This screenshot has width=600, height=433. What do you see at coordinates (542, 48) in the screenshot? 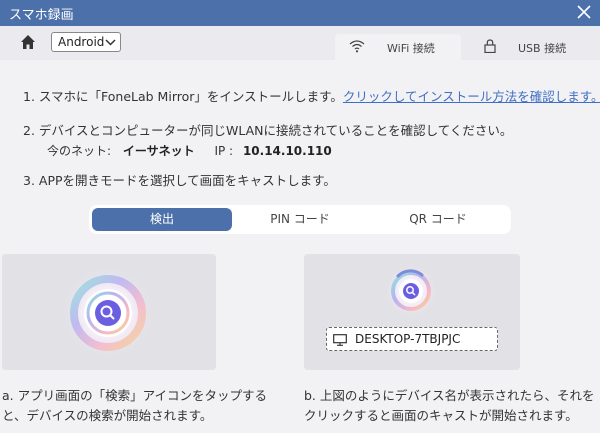
I see `tab-usb-label: USB 接続` at bounding box center [542, 48].